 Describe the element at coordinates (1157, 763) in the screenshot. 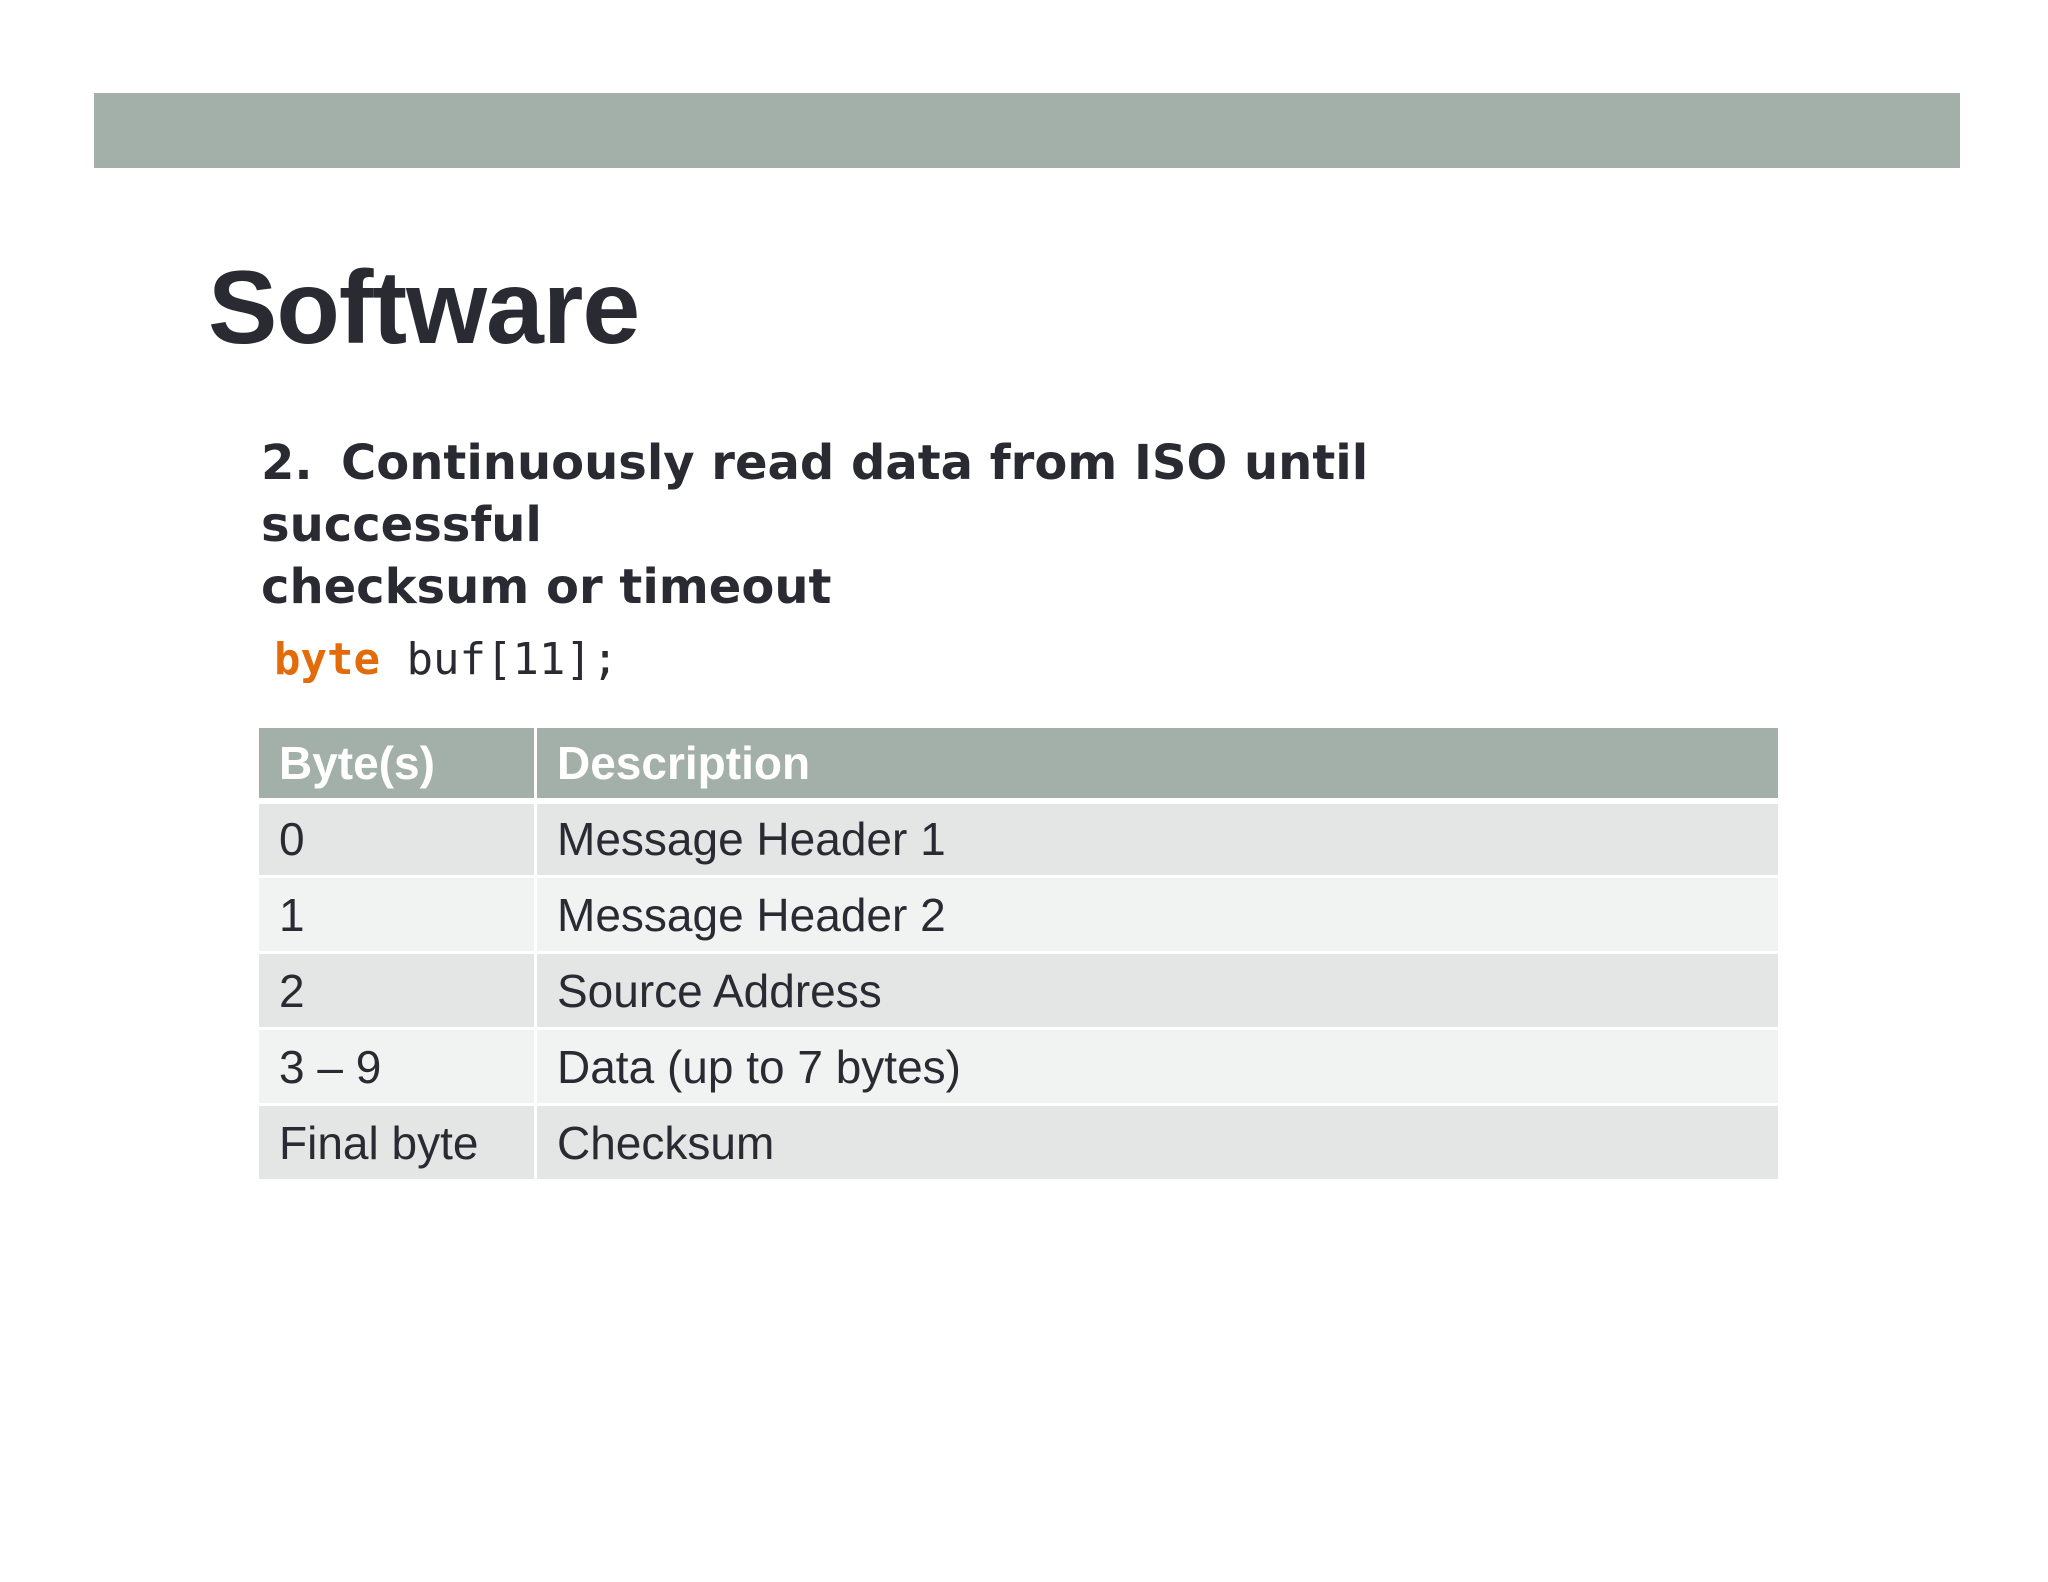

I see `header-description: Description` at that location.